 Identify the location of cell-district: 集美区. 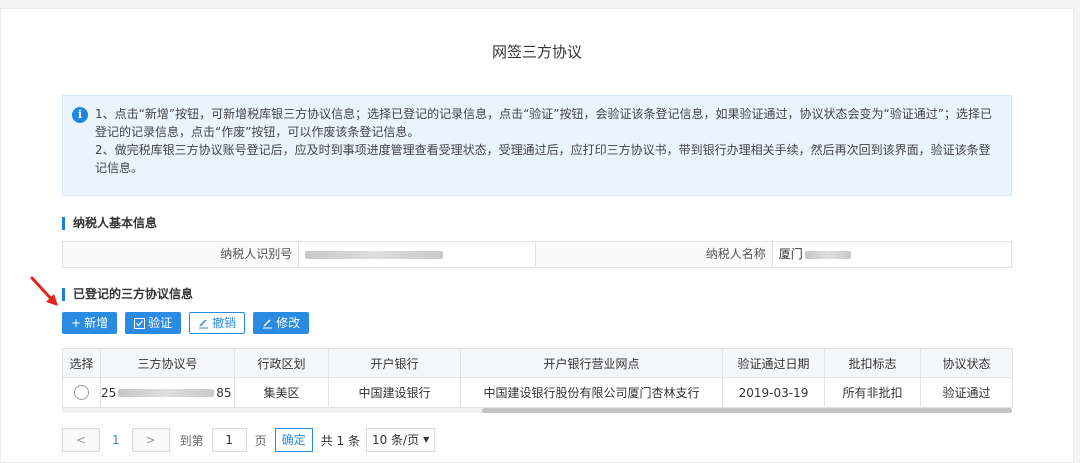
(281, 392).